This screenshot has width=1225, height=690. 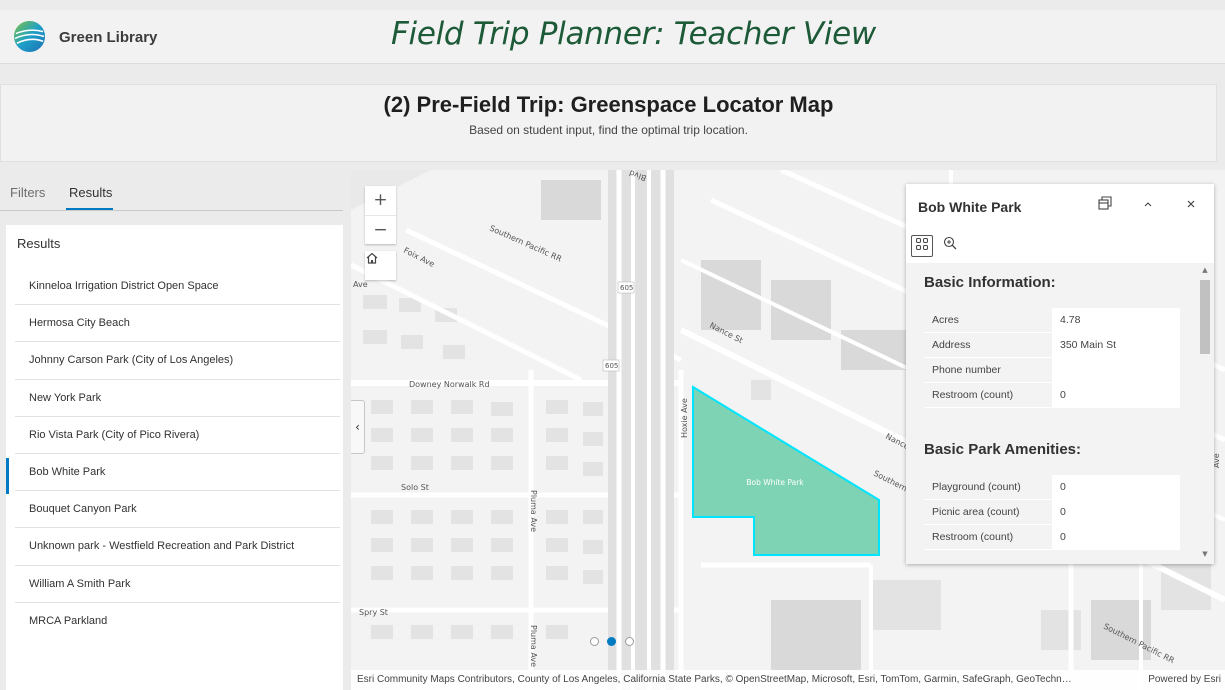 I want to click on table-row: Phone number, so click(x=1052, y=370).